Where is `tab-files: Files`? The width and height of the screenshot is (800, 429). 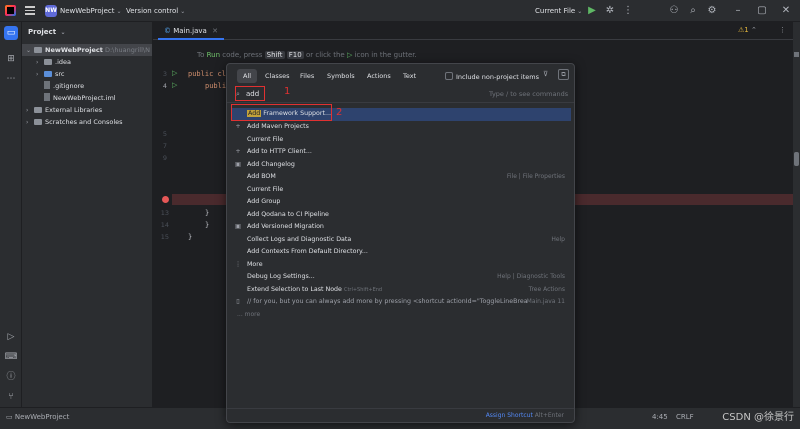
tab-files: Files is located at coordinates (307, 76).